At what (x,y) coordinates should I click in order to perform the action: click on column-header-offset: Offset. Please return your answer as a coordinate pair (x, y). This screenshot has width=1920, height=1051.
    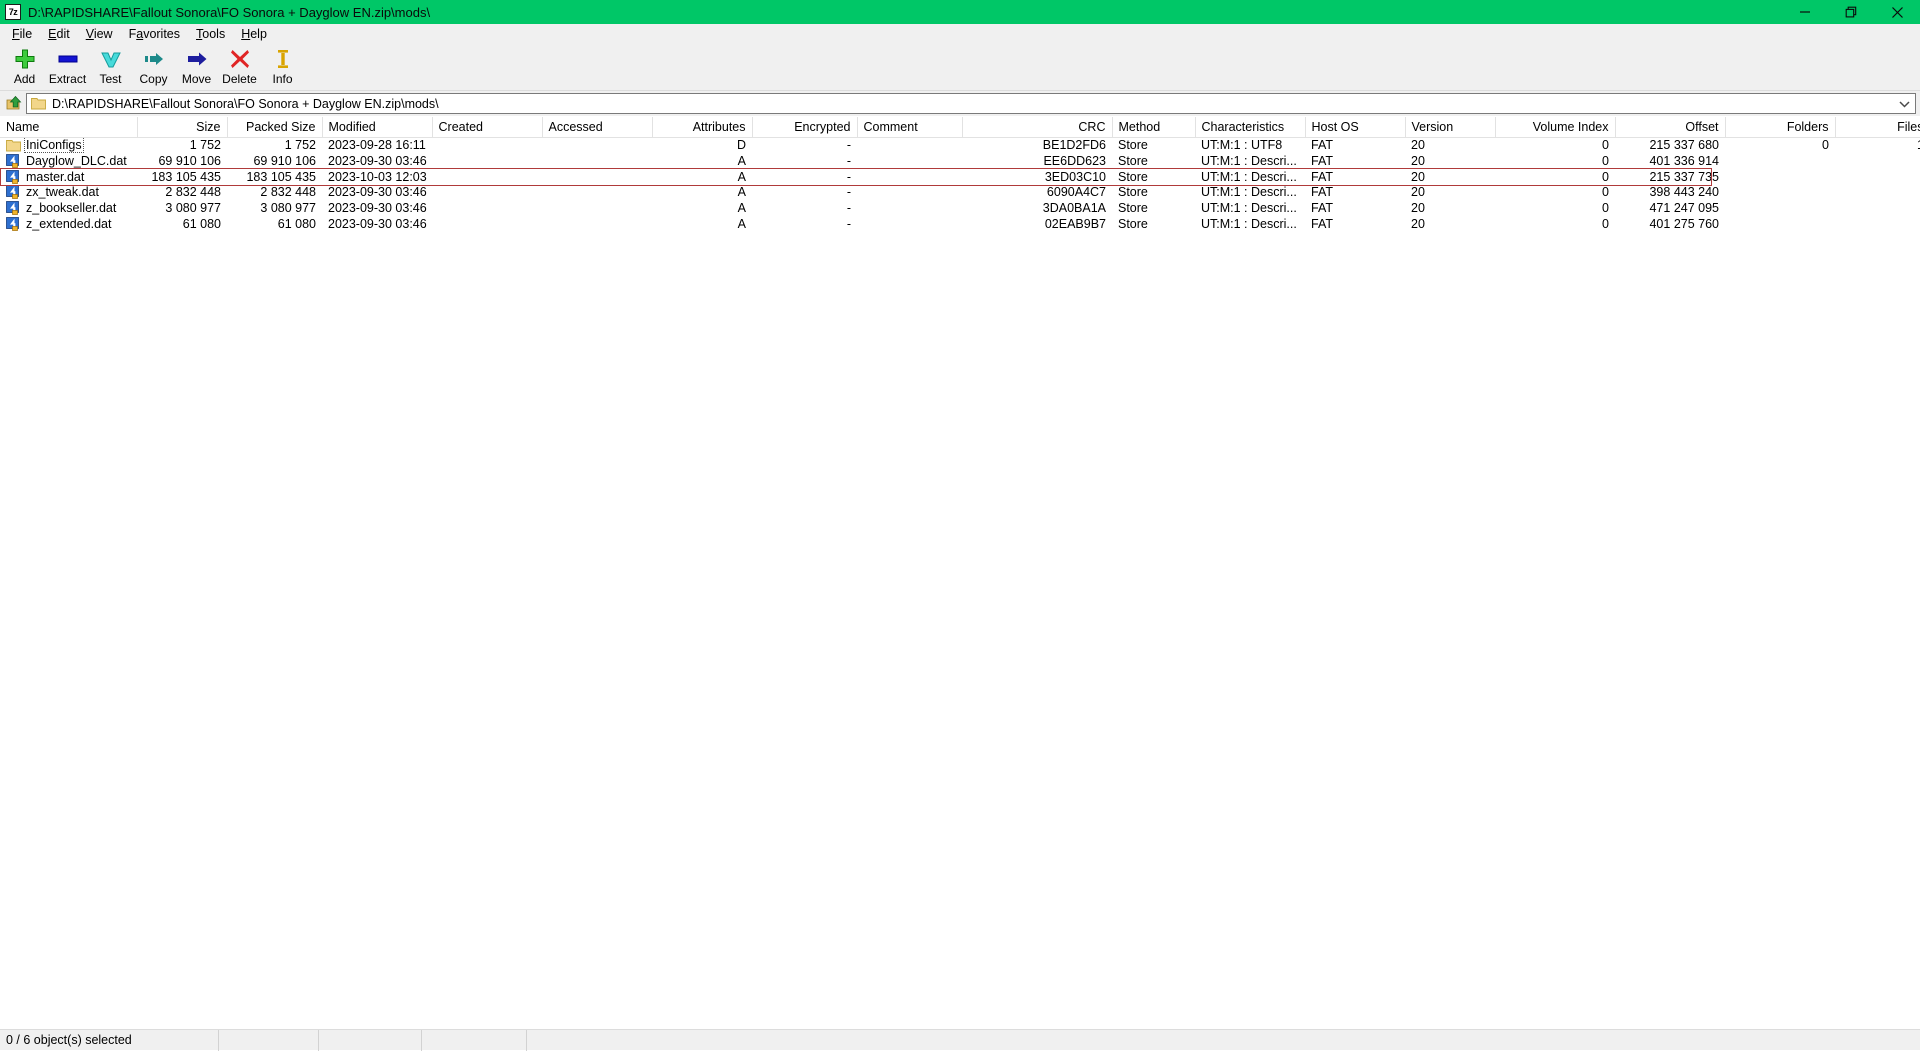
    Looking at the image, I should click on (1670, 127).